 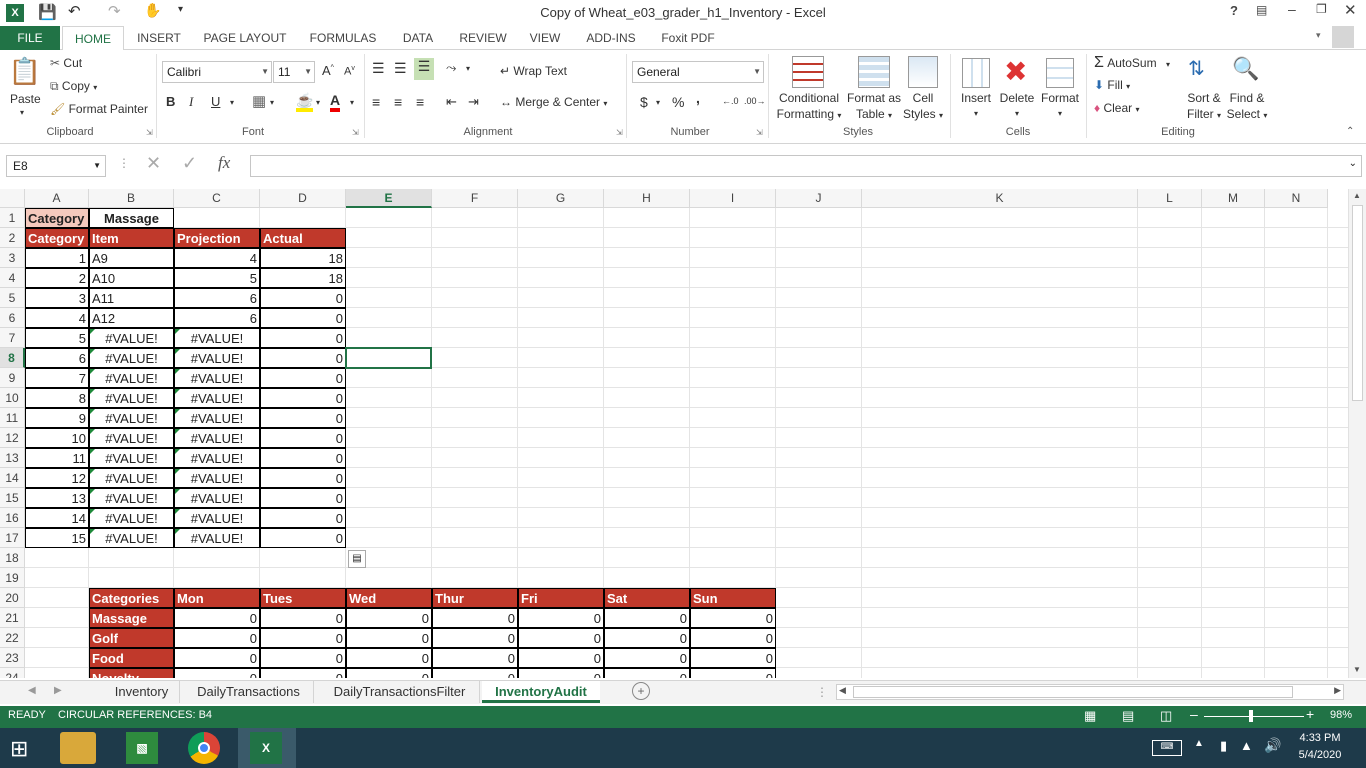 What do you see at coordinates (142, 748) in the screenshot?
I see `store-icon: ▧` at bounding box center [142, 748].